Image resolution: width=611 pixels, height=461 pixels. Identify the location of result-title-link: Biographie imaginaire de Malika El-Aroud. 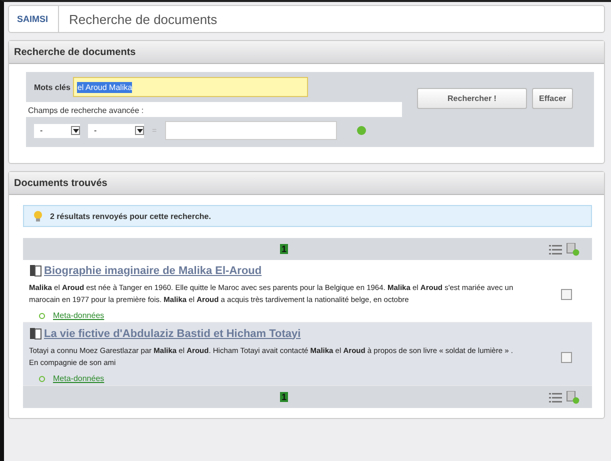
(153, 270).